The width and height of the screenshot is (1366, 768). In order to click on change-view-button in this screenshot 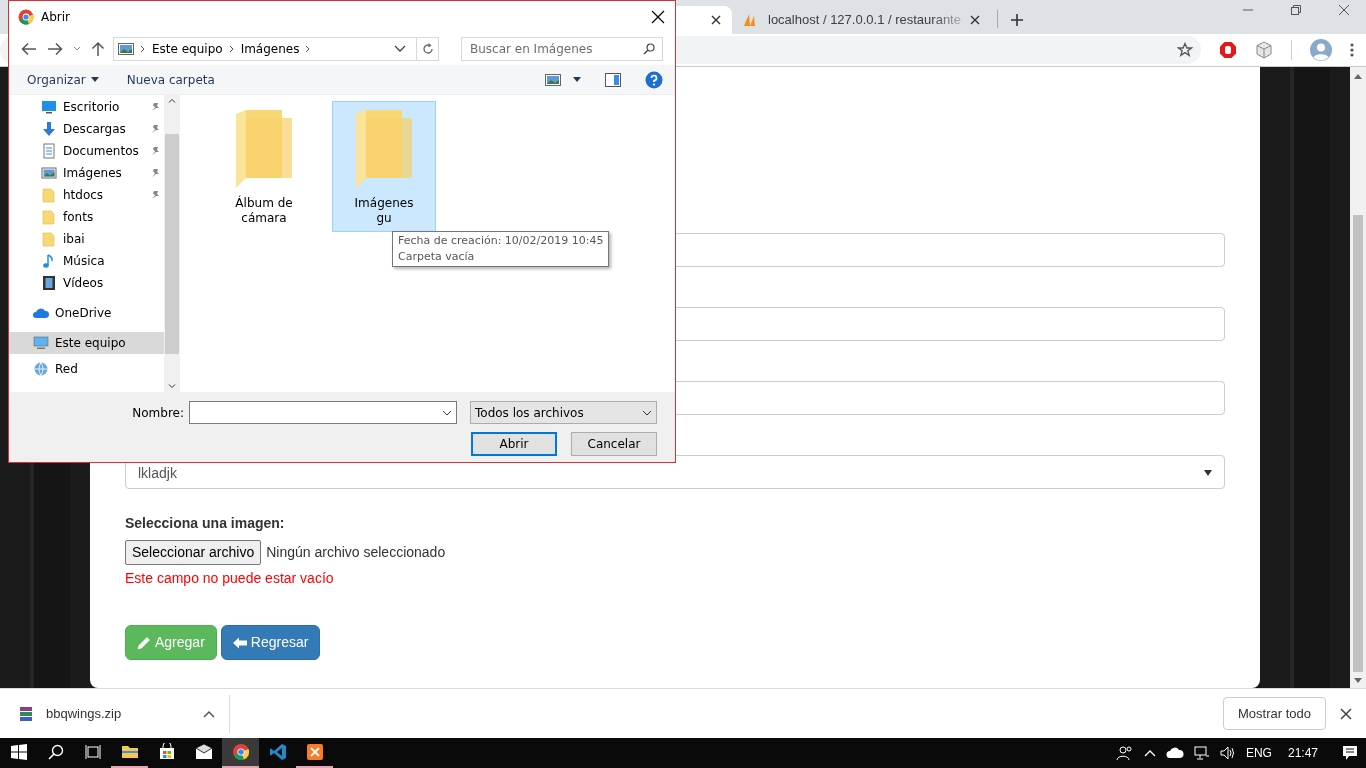, I will do `click(553, 79)`.